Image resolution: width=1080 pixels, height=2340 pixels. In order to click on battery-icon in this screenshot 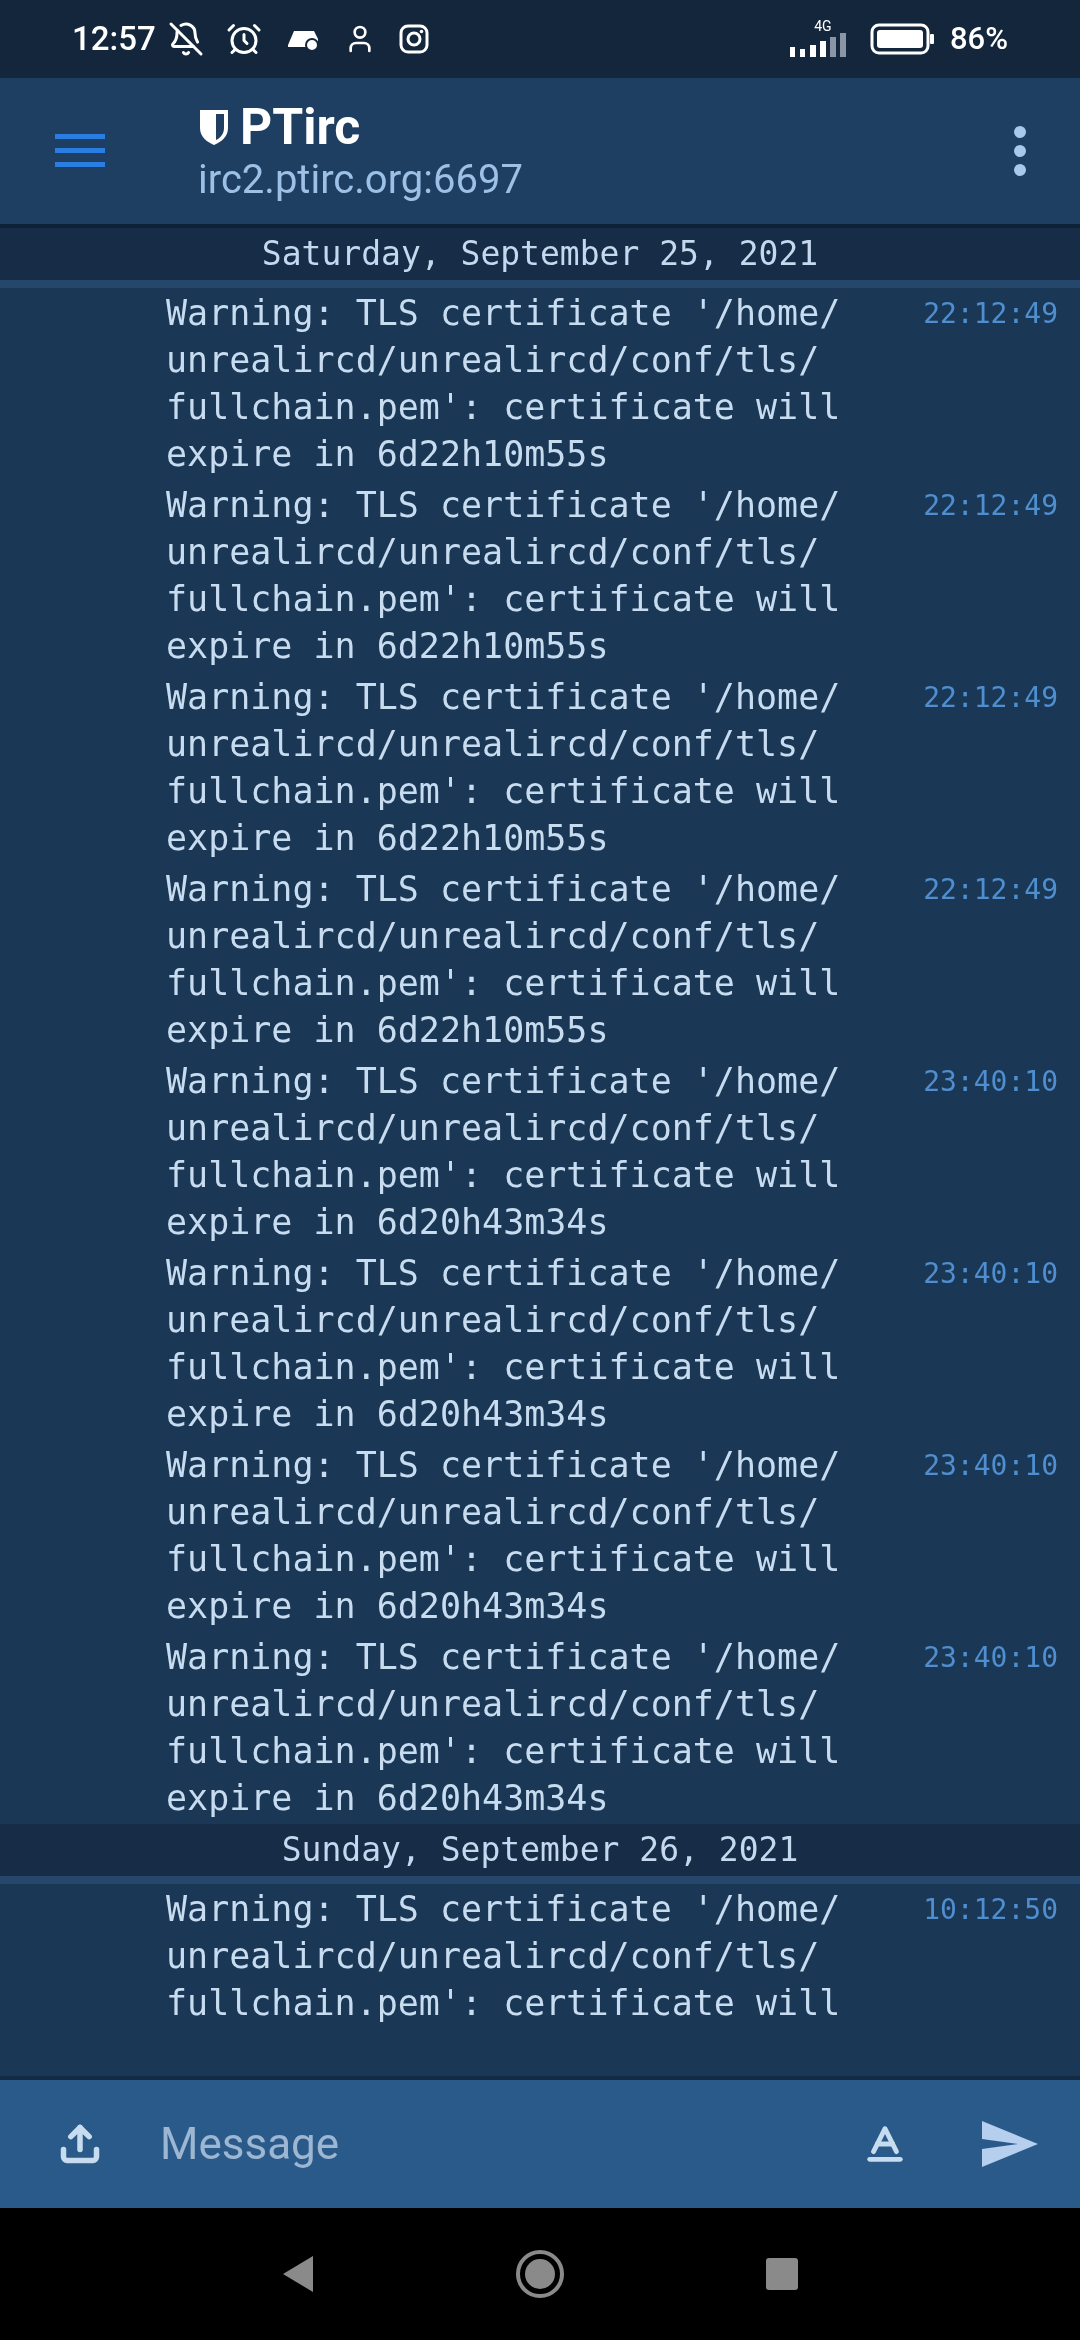, I will do `click(902, 39)`.